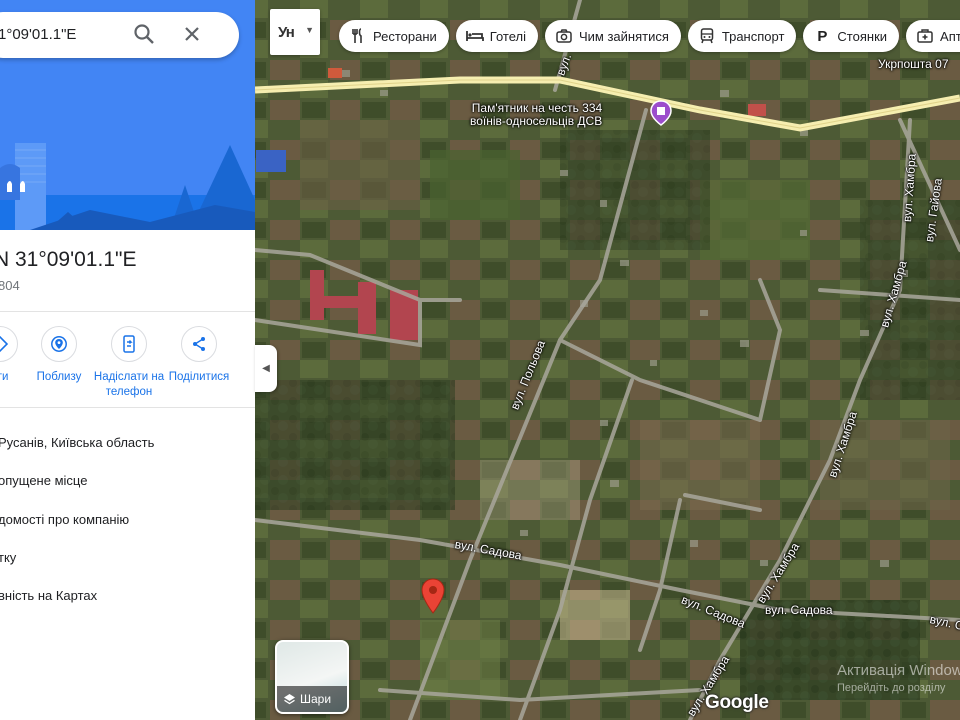  I want to click on place-title: N 31°09'01.1"E, so click(68, 259).